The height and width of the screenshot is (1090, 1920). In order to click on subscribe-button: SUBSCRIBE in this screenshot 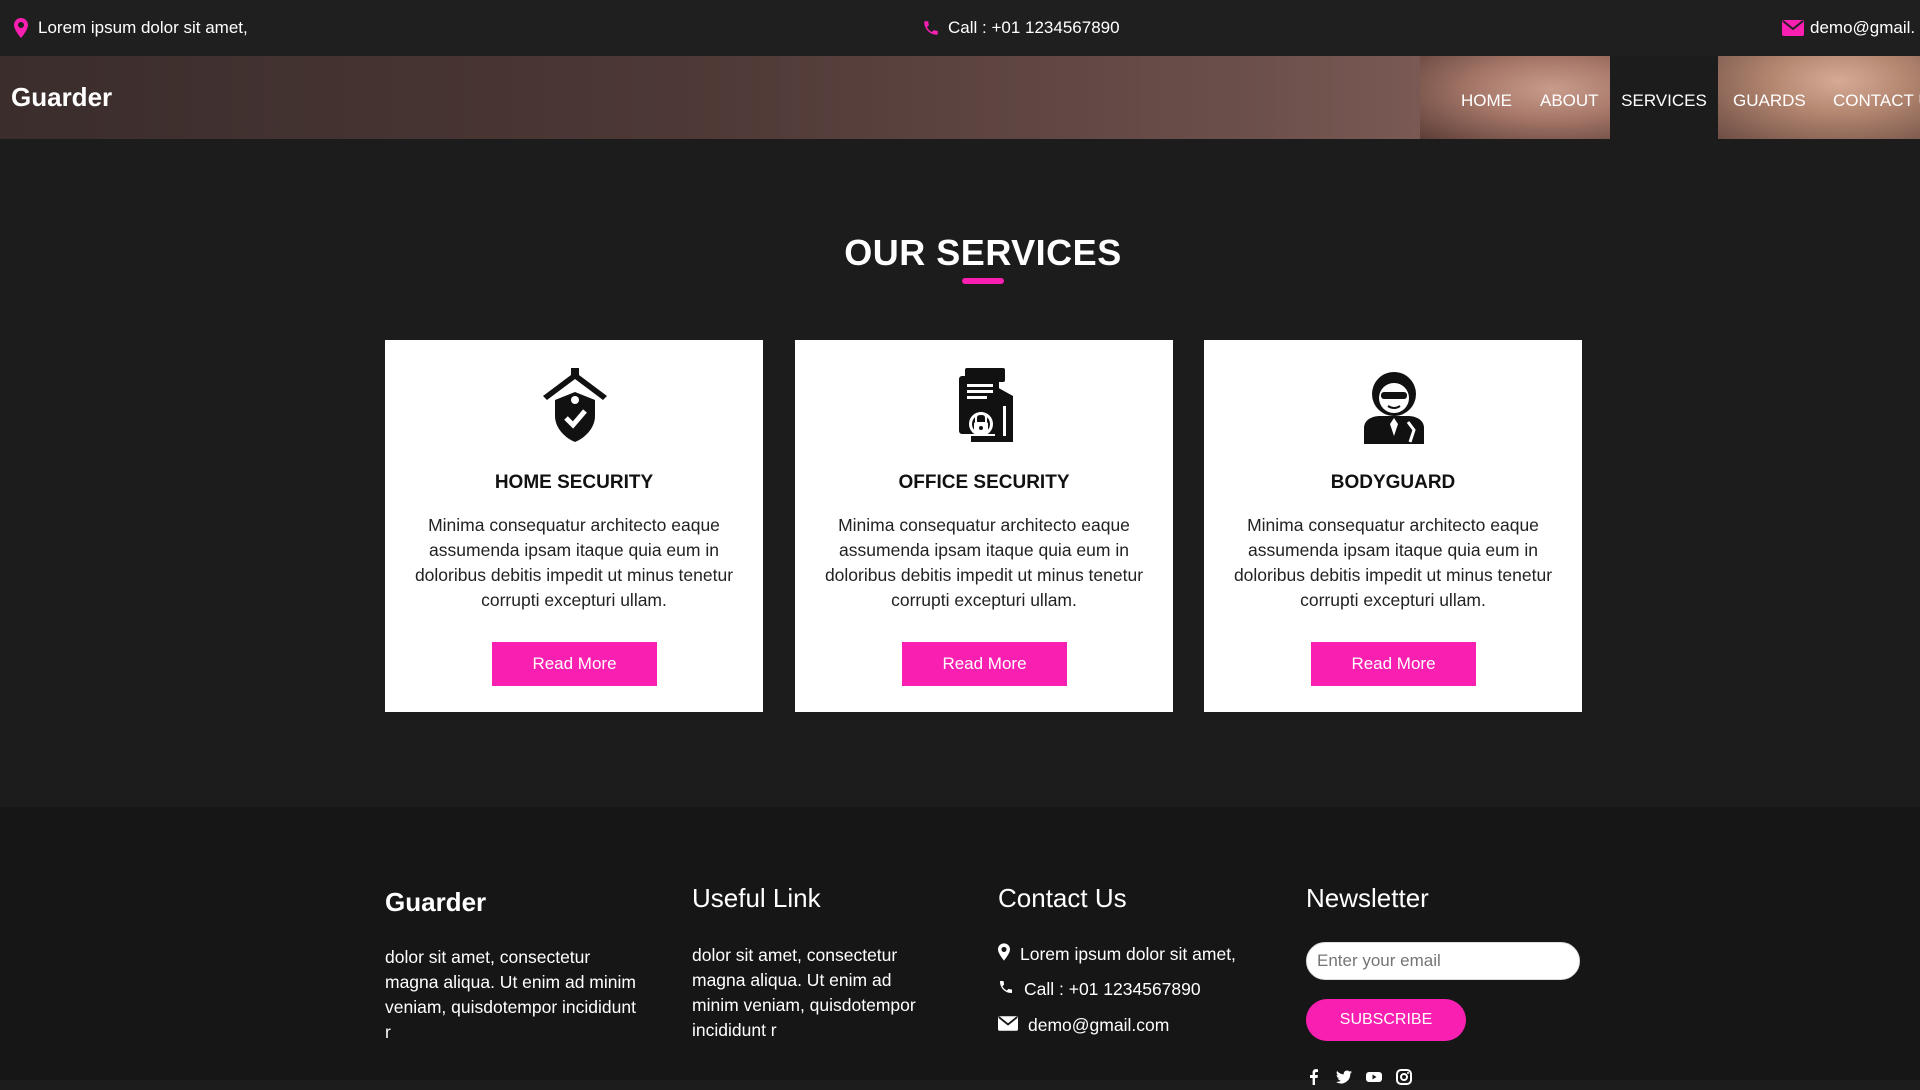, I will do `click(1386, 1020)`.